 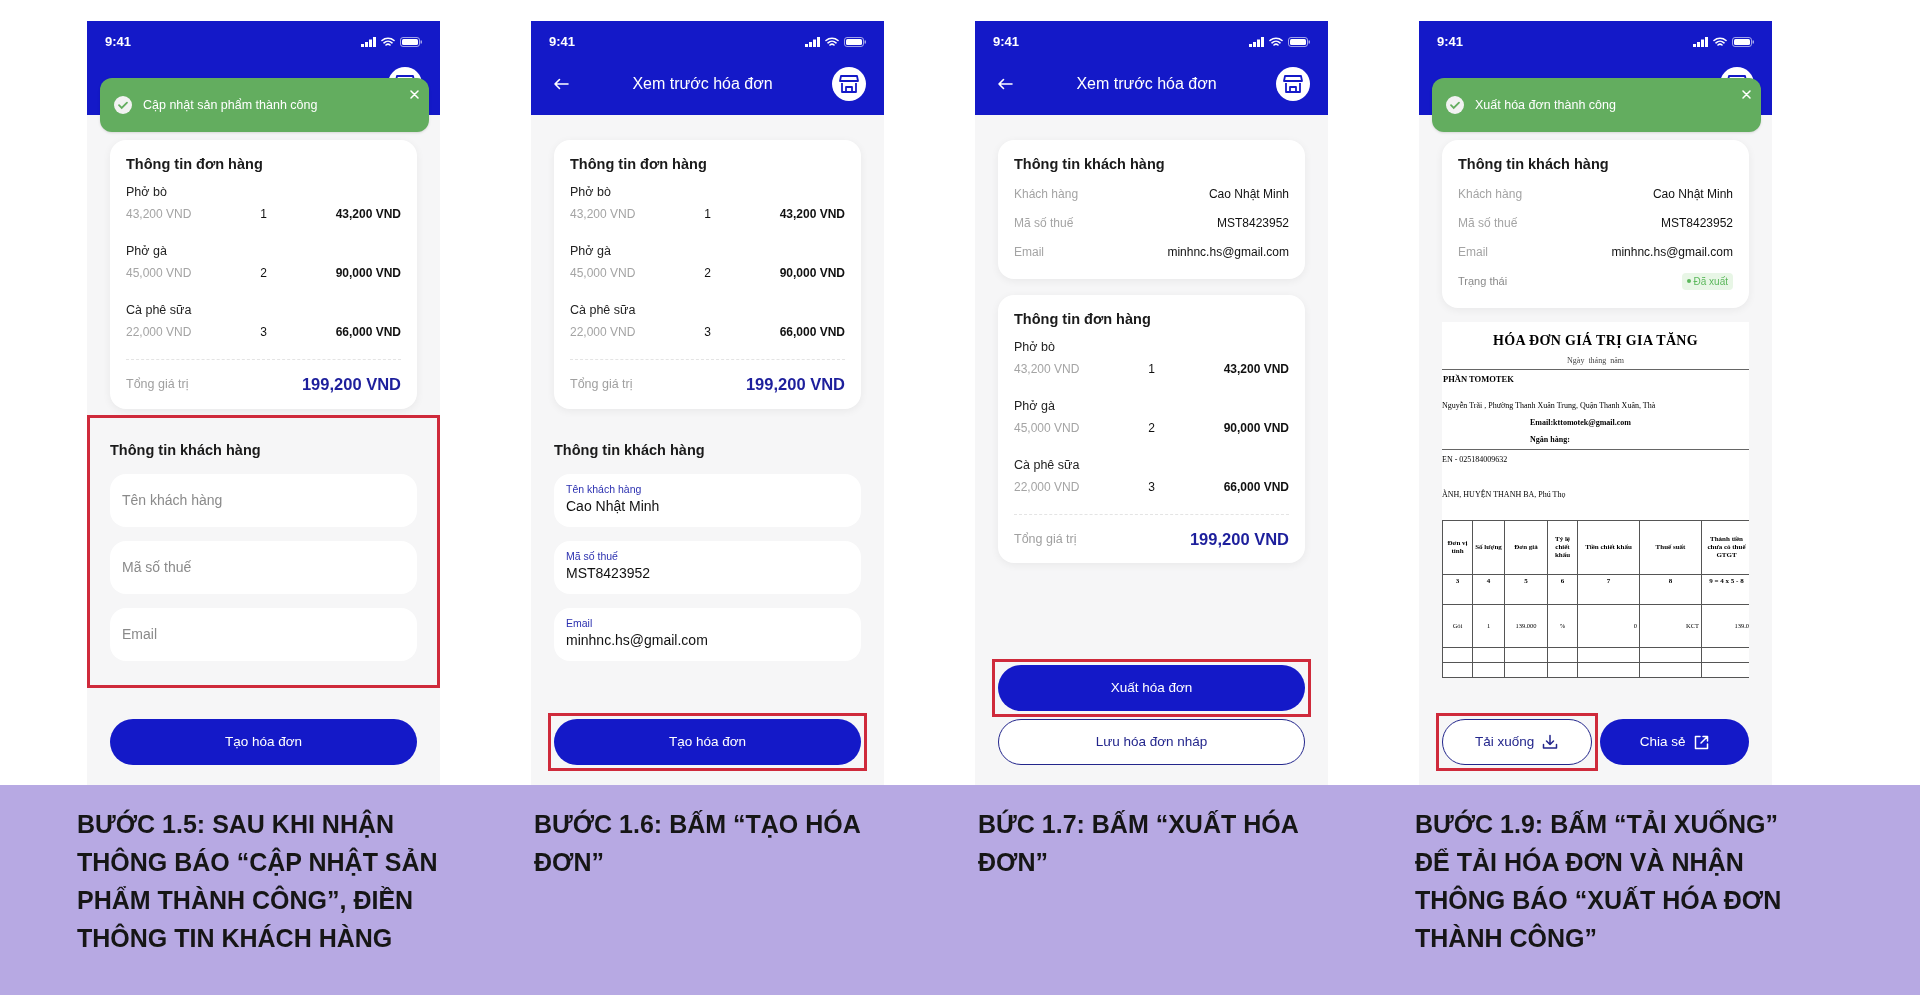 What do you see at coordinates (231, 105) in the screenshot?
I see `toast-message: Cập nhật sản phẩm thành công` at bounding box center [231, 105].